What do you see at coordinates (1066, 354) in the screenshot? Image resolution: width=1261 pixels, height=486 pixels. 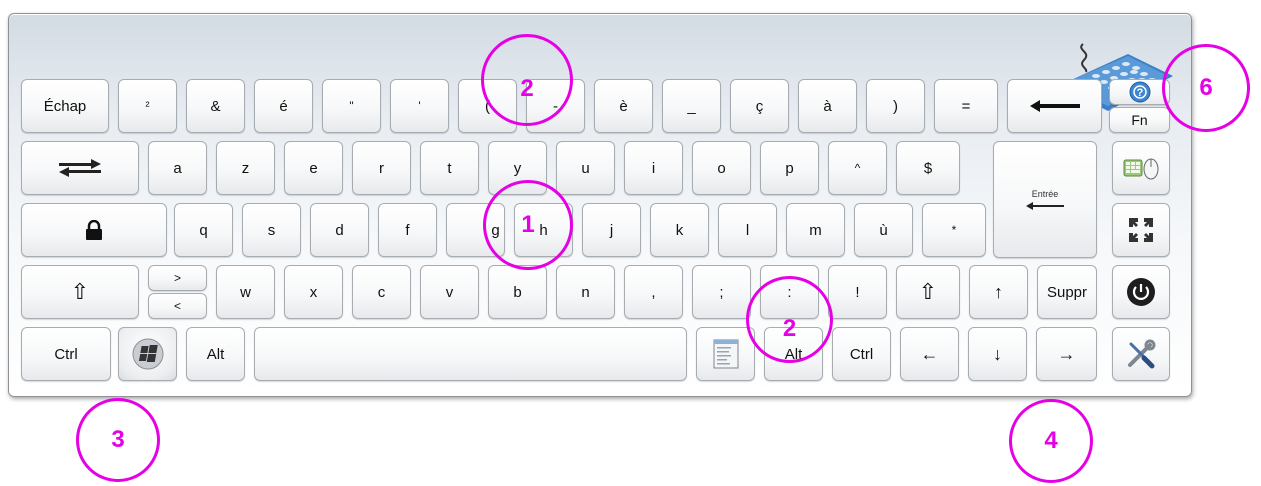 I see `key-arrow-right: →` at bounding box center [1066, 354].